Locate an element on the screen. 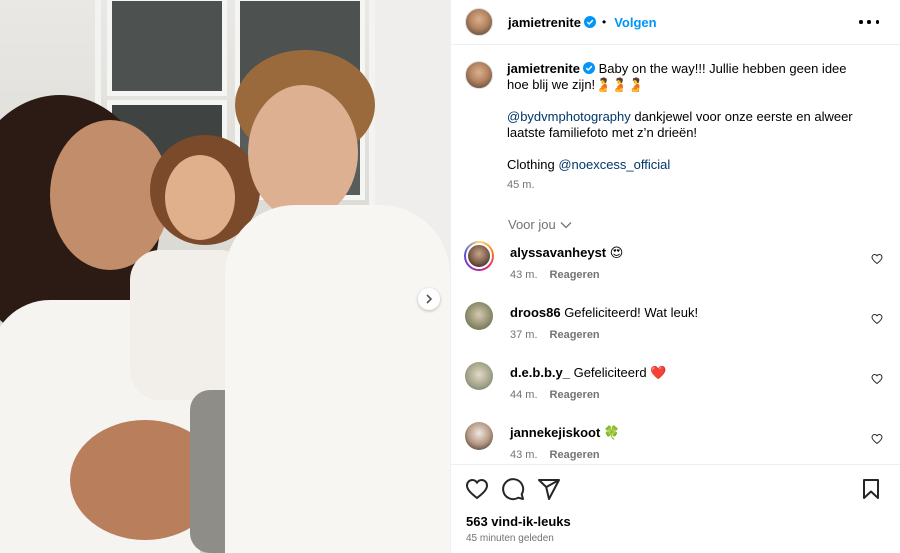 This screenshot has width=900, height=553. post-time-ago: 45 minuten geleden is located at coordinates (510, 538).